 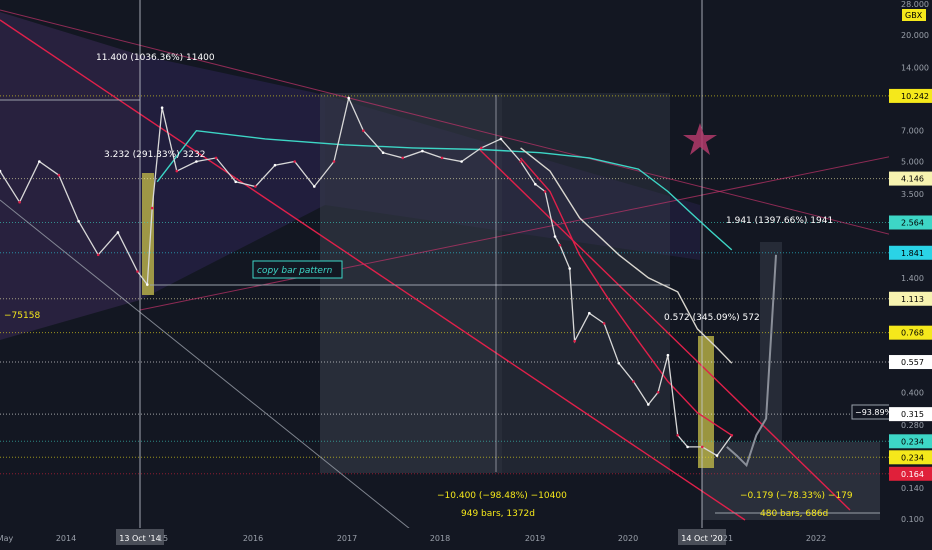 I want to click on price-label-7: 0.315, so click(x=912, y=414).